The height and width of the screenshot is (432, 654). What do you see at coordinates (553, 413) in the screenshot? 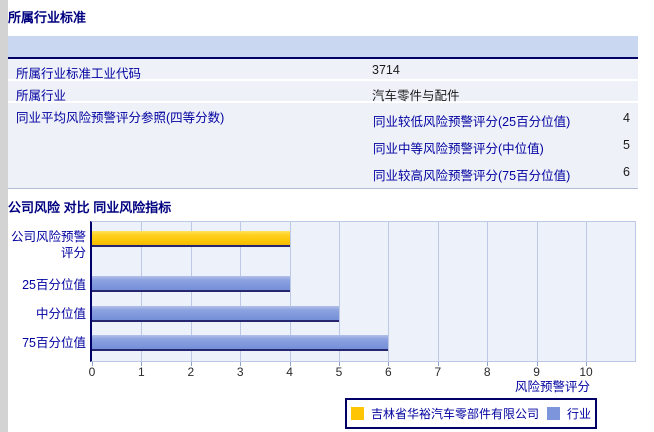
I see `industry-swatch` at bounding box center [553, 413].